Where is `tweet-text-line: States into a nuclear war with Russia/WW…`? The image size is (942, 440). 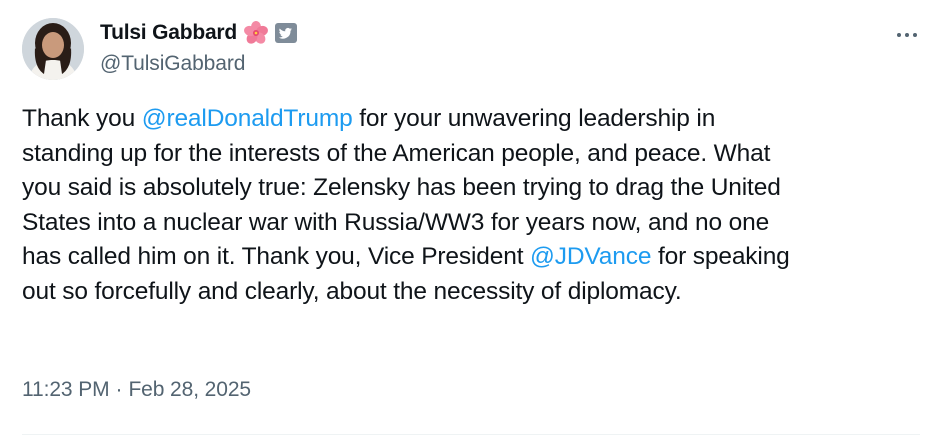
tweet-text-line: States into a nuclear war with Russia/WW… is located at coordinates (472, 223).